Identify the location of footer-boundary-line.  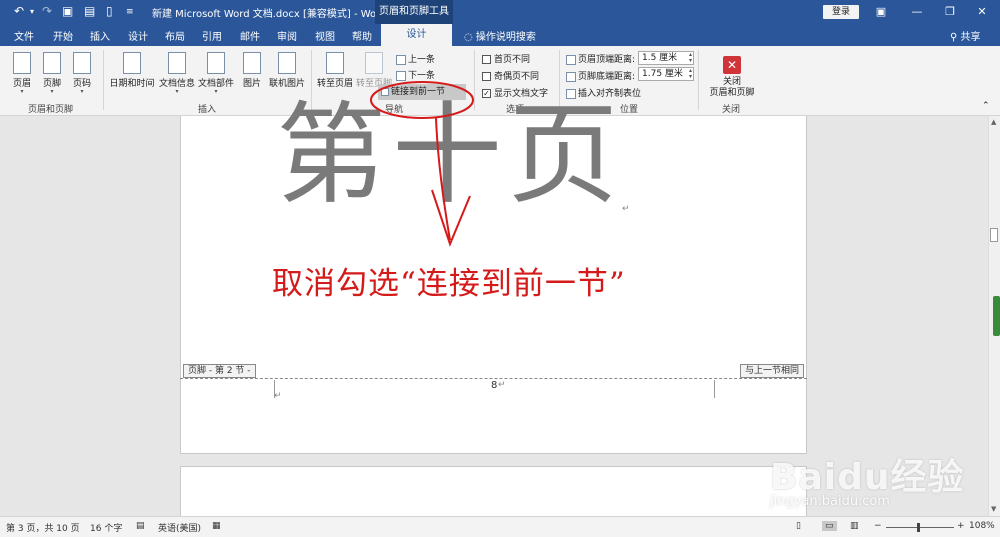
(493, 378).